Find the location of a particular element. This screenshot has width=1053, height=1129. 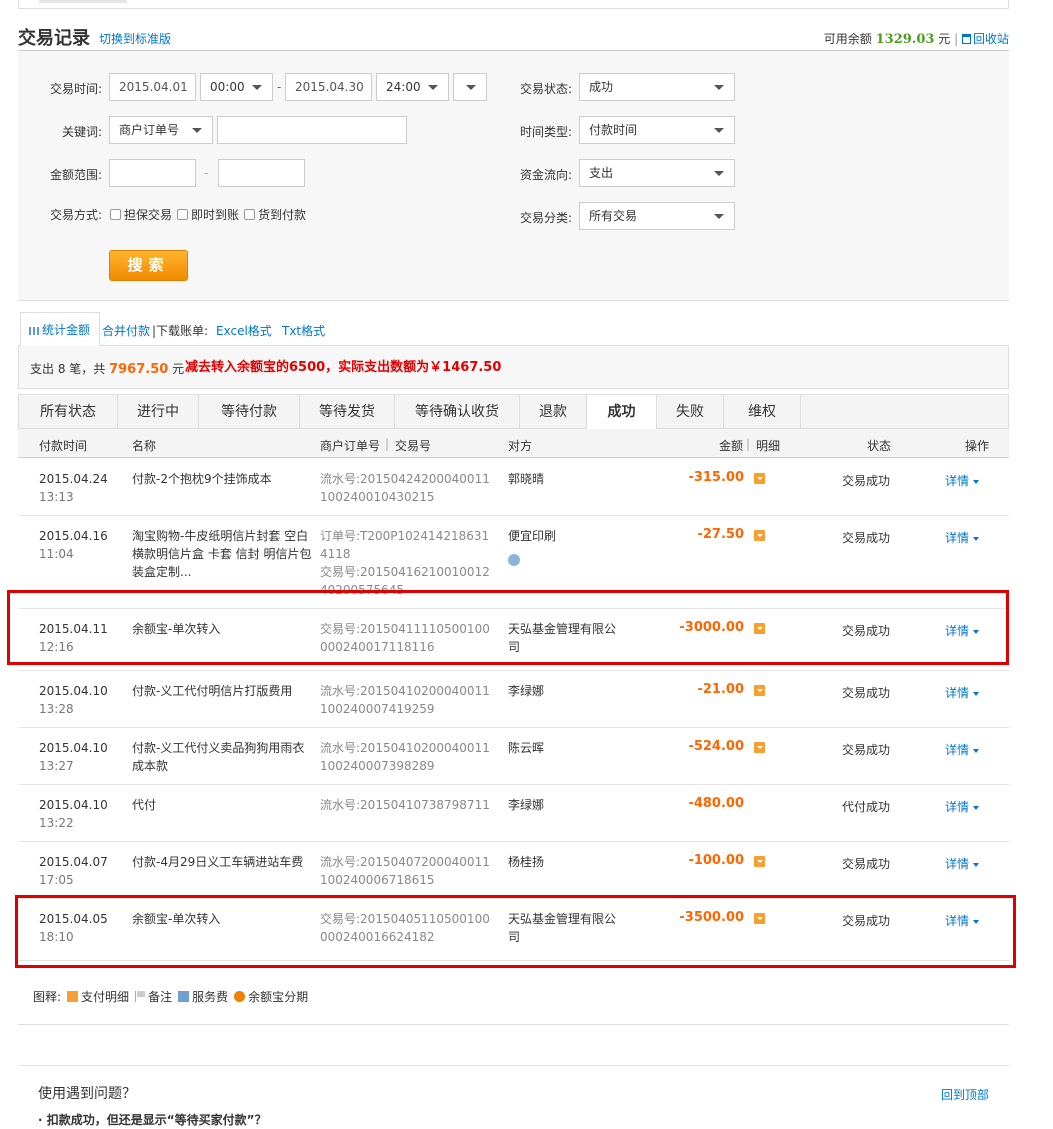

header-status: 状态 is located at coordinates (879, 446).